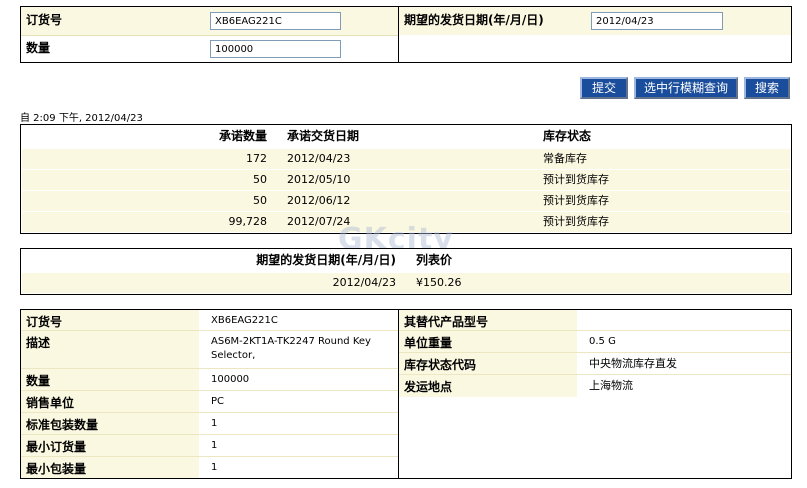 This screenshot has width=807, height=488. I want to click on header-committed-date: 承诺交货日期, so click(323, 136).